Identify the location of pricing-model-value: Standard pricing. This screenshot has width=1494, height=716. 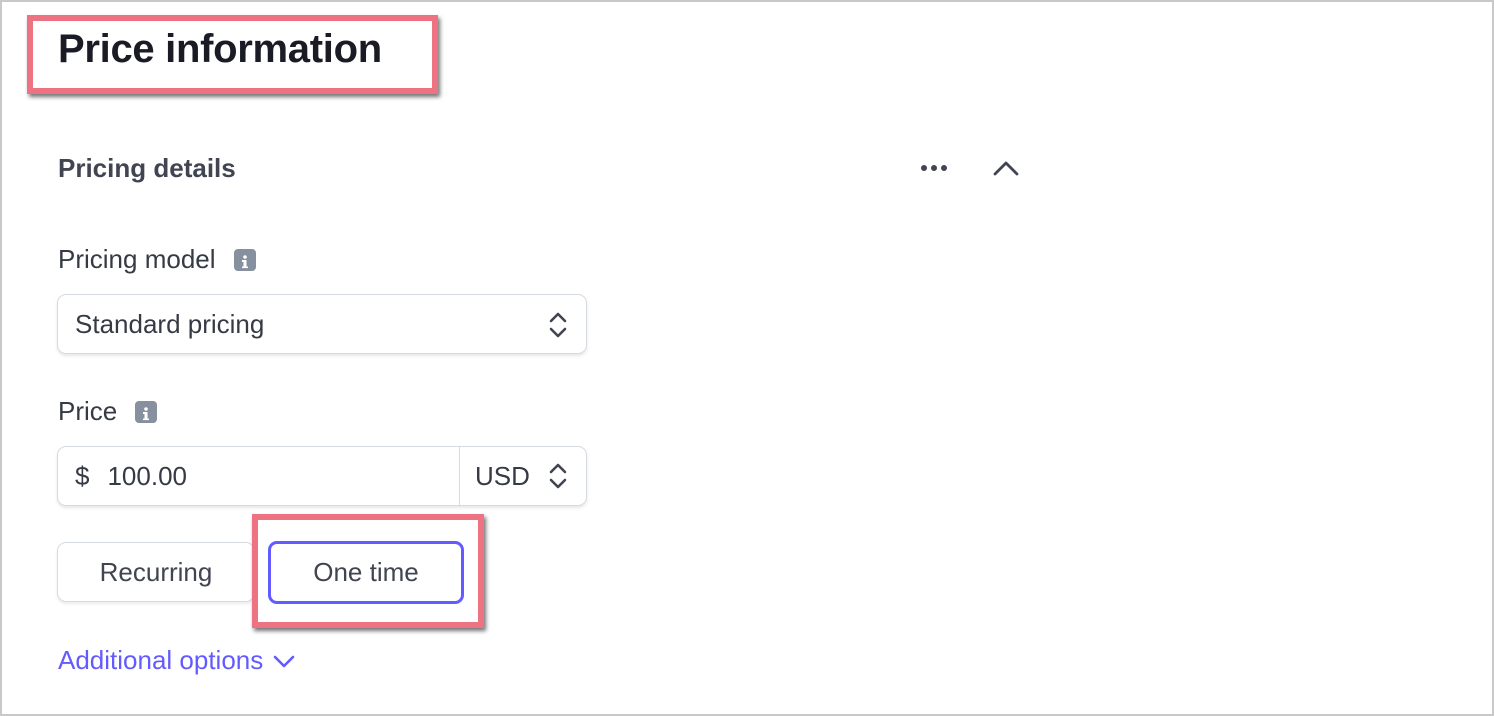
(170, 323).